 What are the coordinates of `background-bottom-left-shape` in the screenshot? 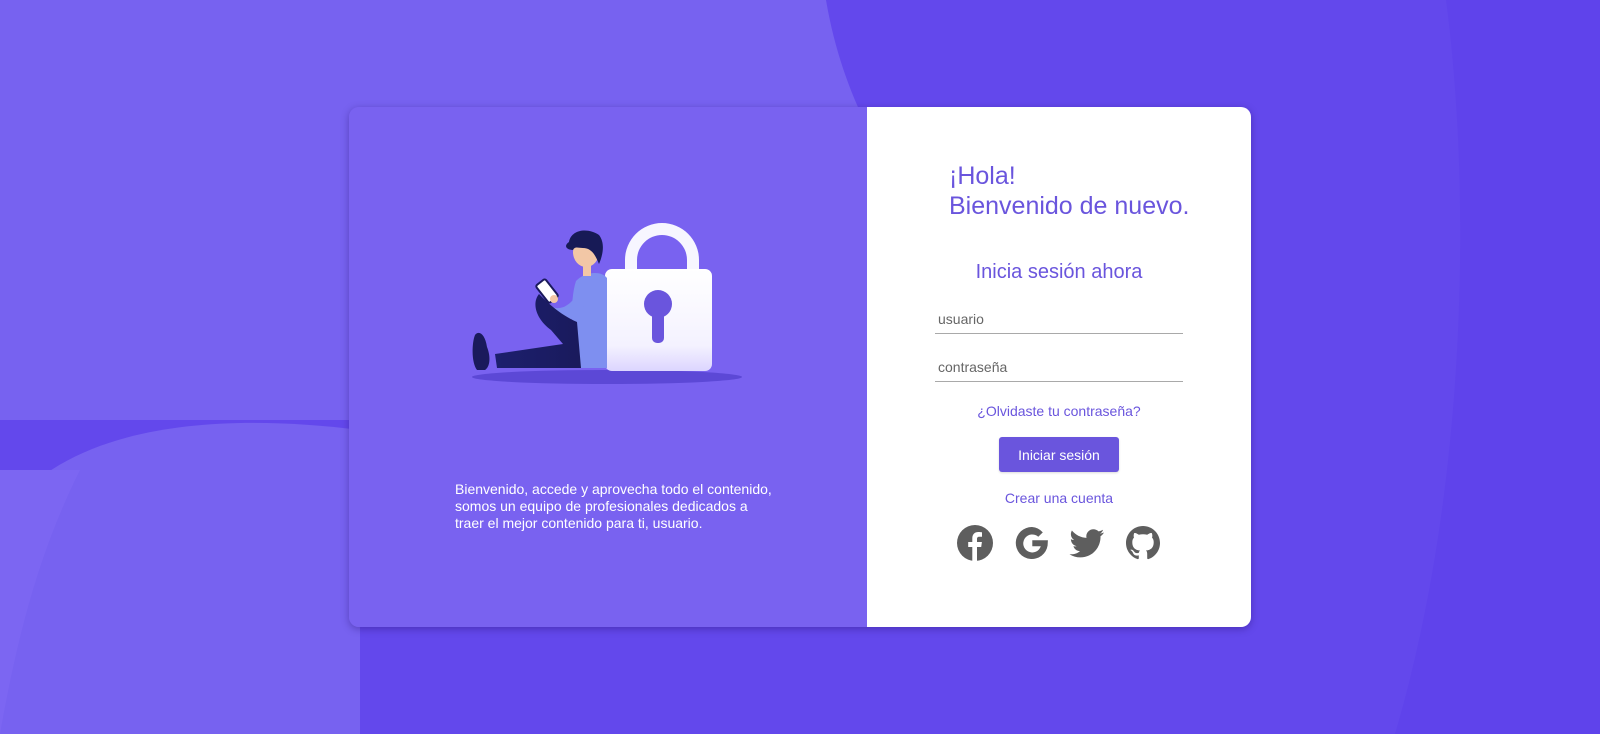 It's located at (180, 578).